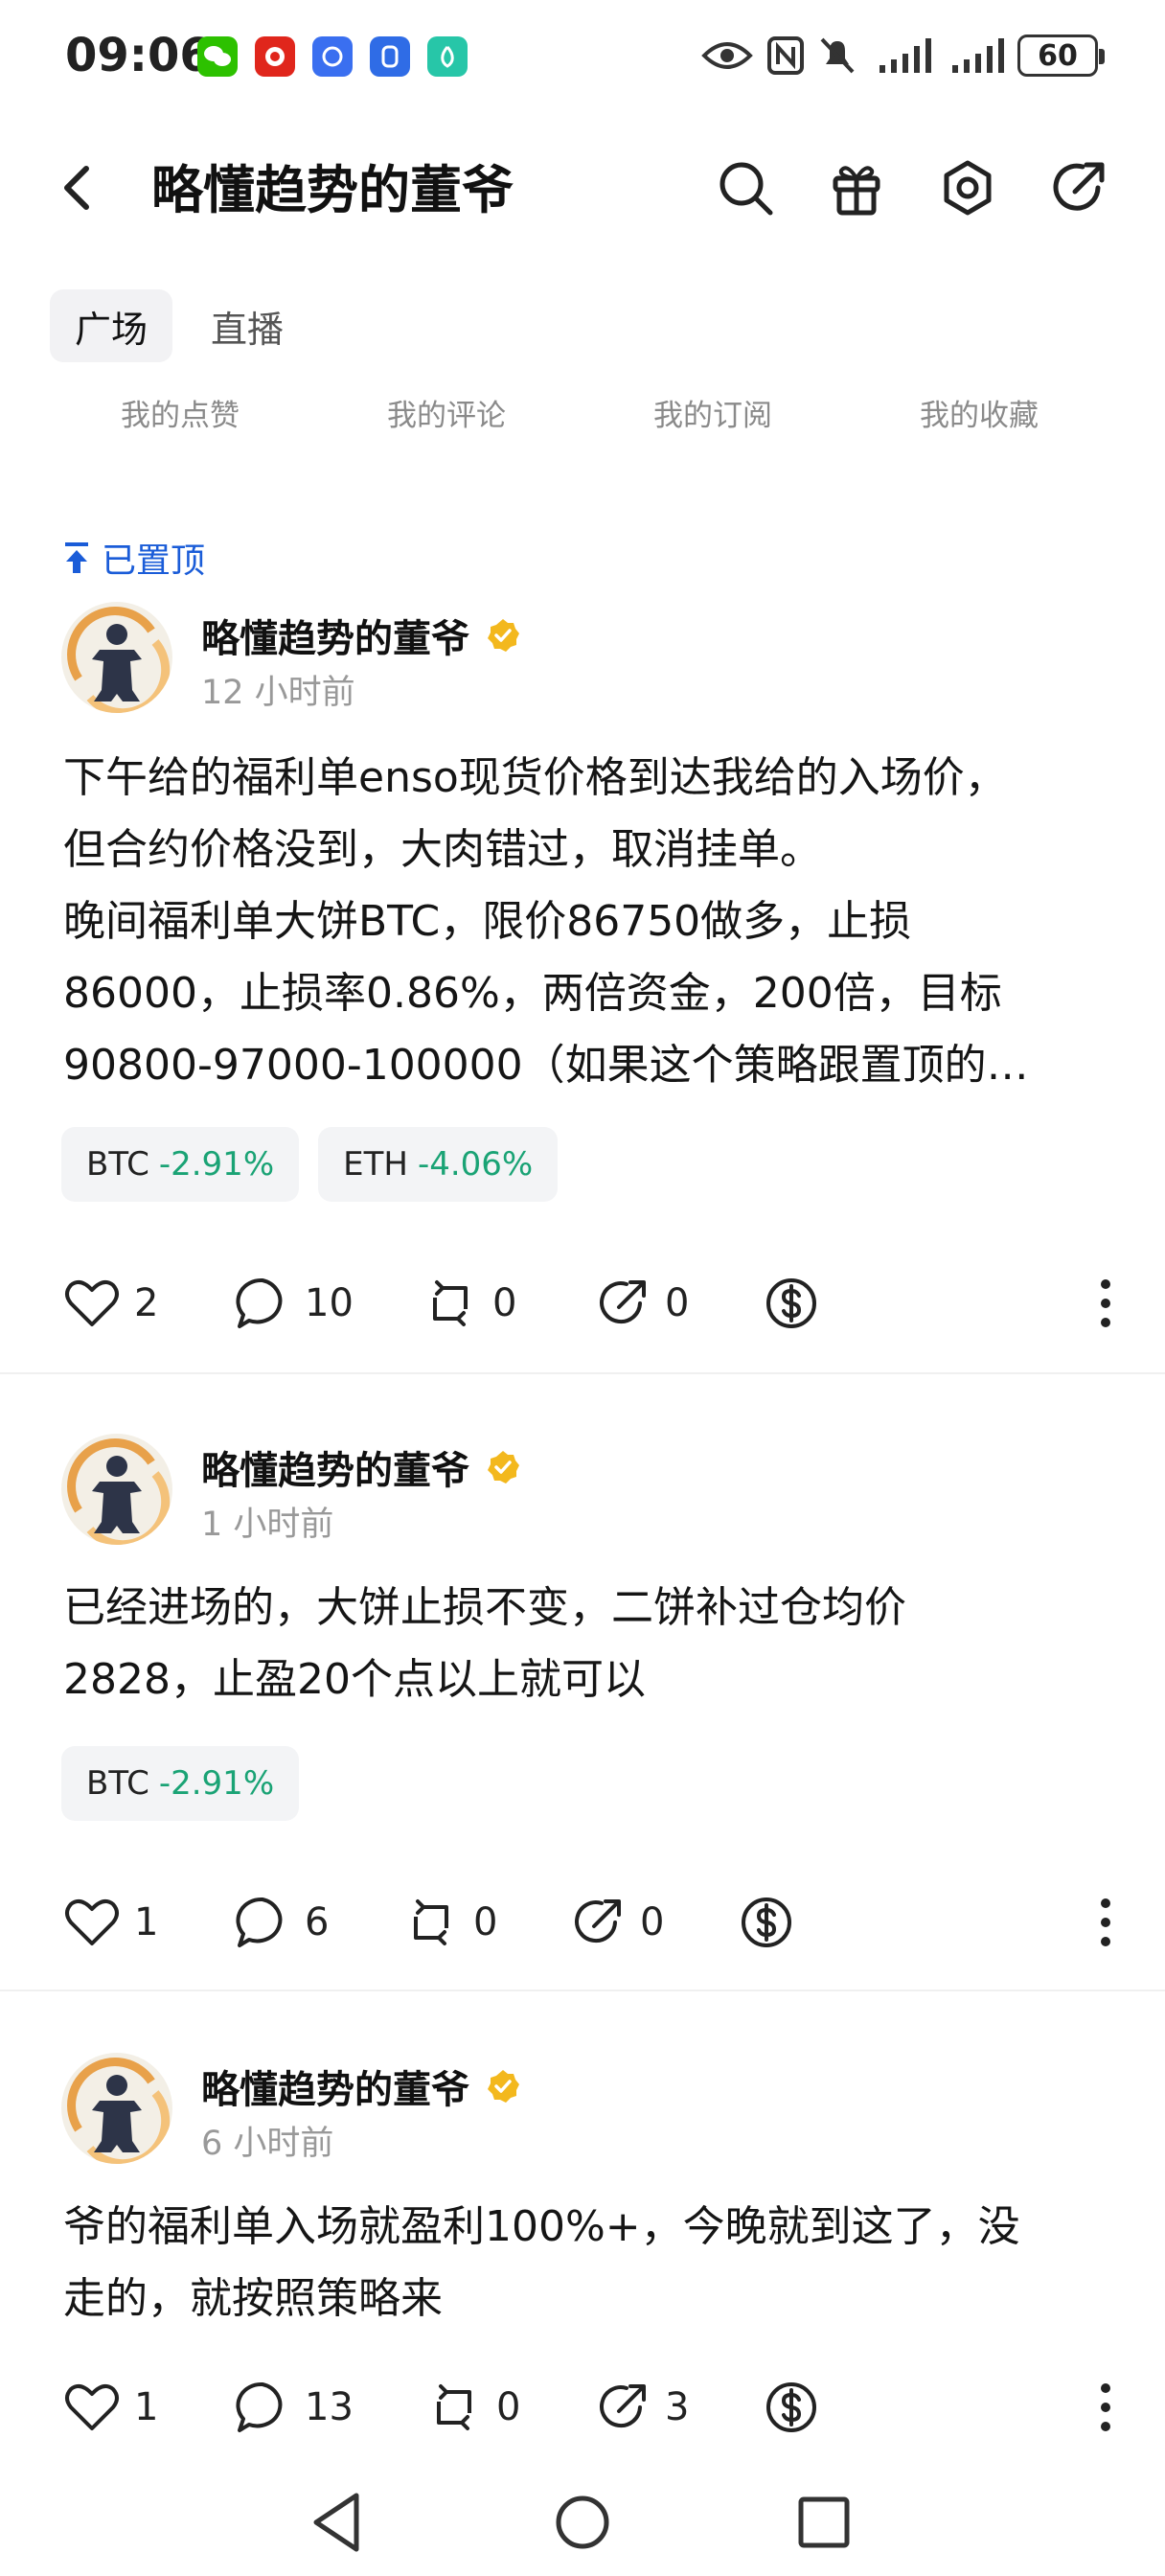 This screenshot has width=1165, height=2576. What do you see at coordinates (339, 2522) in the screenshot?
I see `nav-back-icon` at bounding box center [339, 2522].